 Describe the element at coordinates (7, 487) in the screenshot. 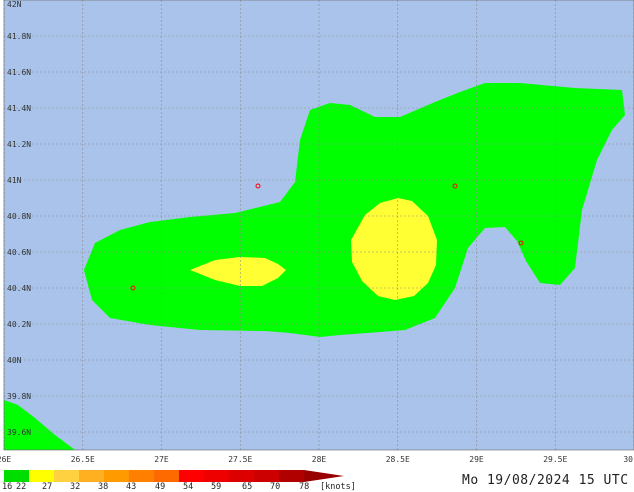

I see `legend-value-label: 16` at that location.